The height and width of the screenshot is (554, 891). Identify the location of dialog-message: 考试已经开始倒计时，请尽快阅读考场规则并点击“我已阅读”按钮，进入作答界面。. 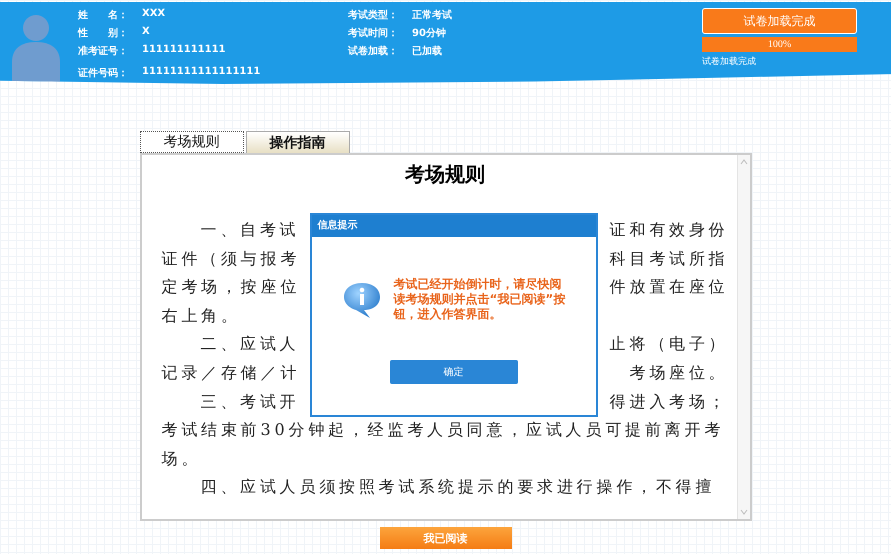
(480, 299).